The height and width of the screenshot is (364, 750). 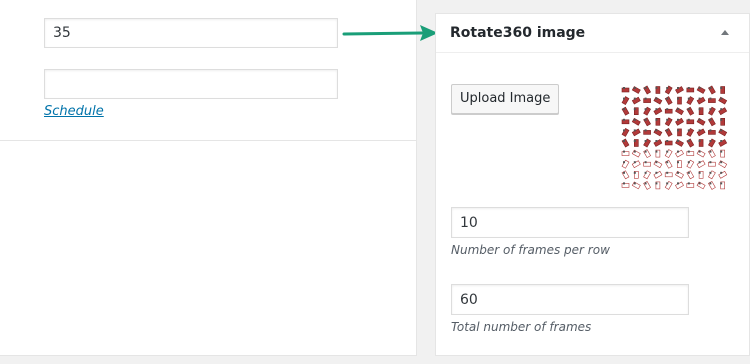 I want to click on frames-per-row-input, so click(x=570, y=222).